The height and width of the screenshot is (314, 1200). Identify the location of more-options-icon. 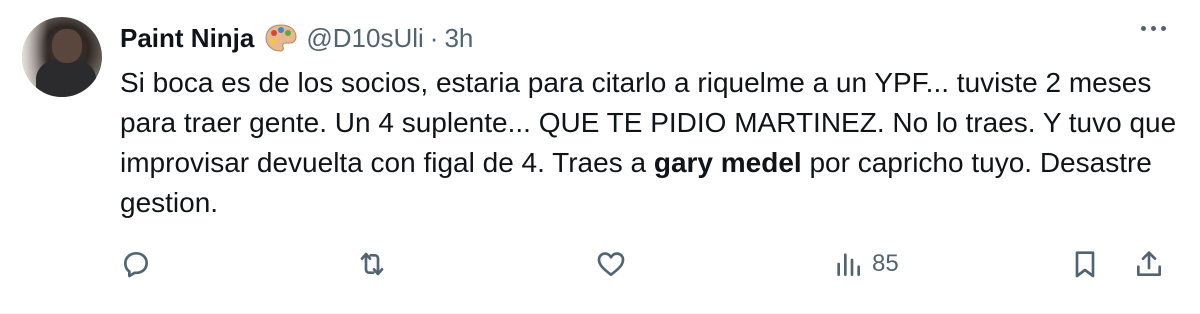
(1153, 28).